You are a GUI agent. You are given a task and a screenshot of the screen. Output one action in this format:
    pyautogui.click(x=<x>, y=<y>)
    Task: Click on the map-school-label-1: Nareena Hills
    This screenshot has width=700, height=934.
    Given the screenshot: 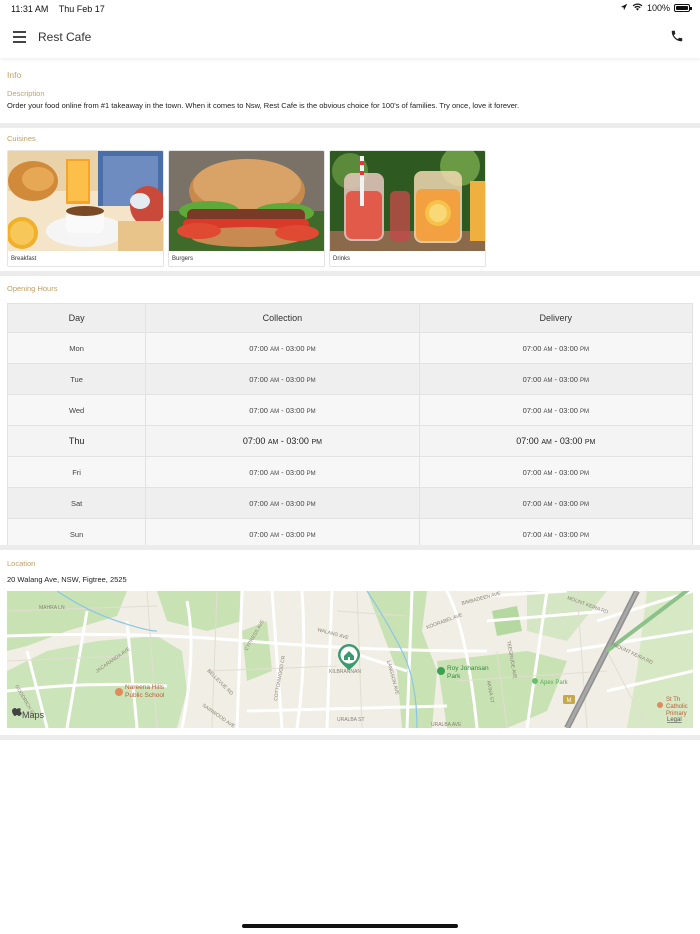 What is the action you would take?
    pyautogui.click(x=145, y=687)
    